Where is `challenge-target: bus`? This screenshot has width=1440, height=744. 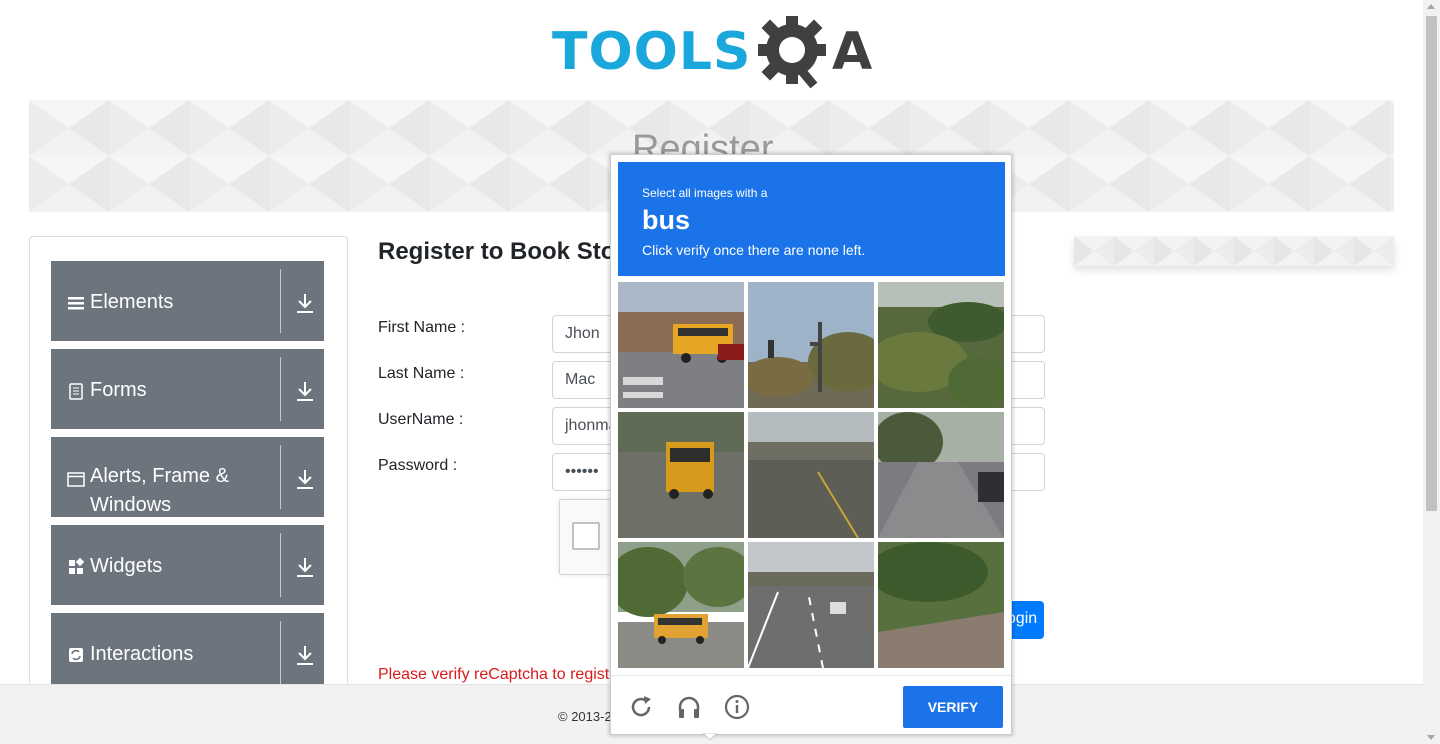 challenge-target: bus is located at coordinates (666, 220).